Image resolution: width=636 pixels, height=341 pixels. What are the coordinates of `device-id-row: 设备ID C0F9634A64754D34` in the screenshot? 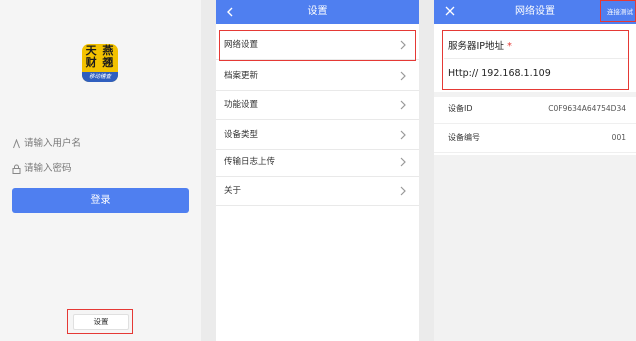 It's located at (535, 109).